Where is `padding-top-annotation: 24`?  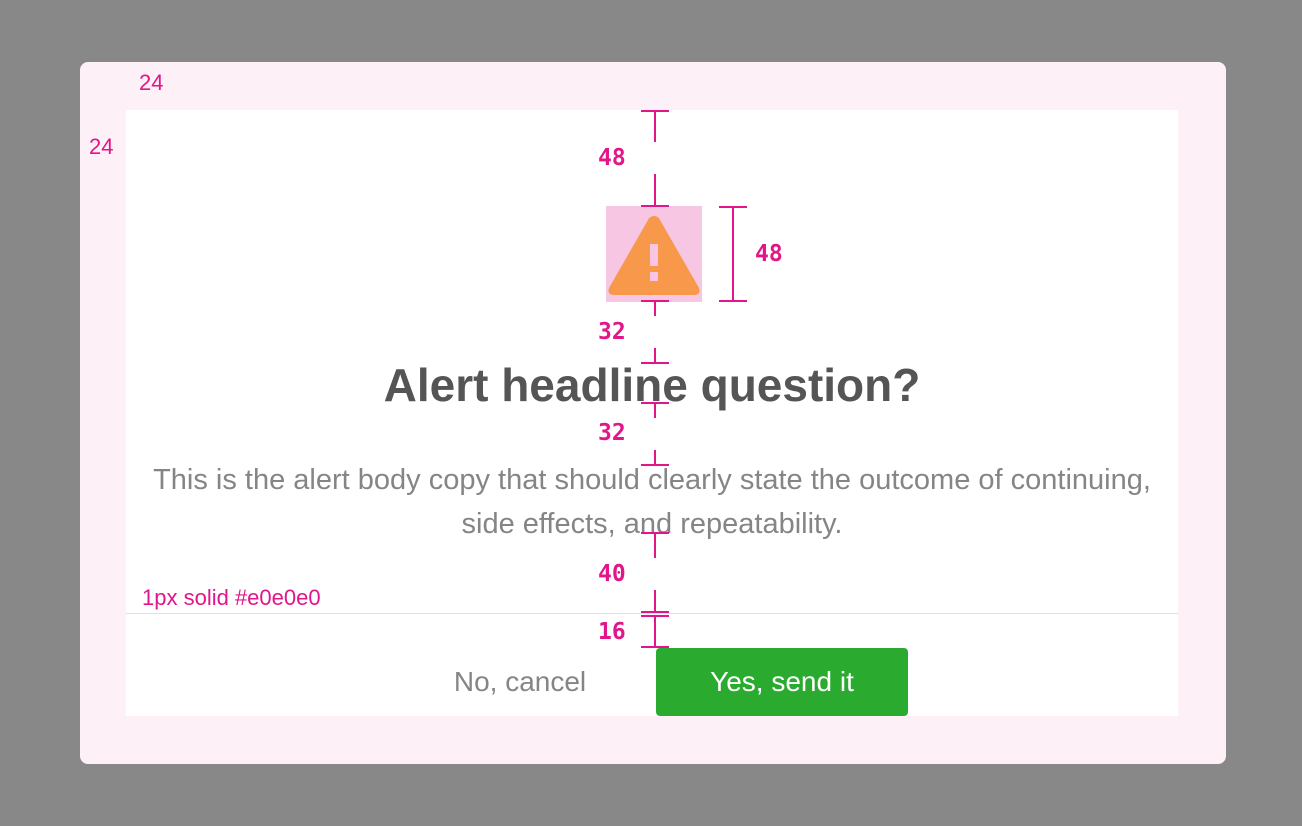
padding-top-annotation: 24 is located at coordinates (151, 82).